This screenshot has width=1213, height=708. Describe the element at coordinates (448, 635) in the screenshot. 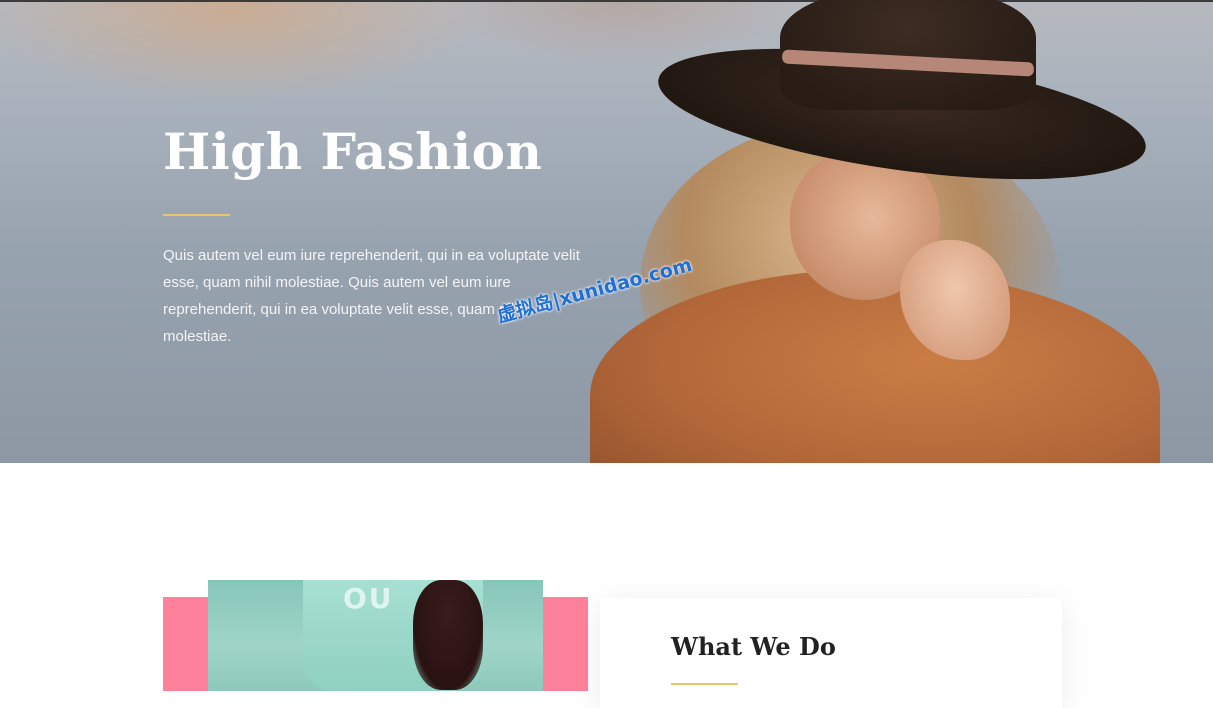

I see `model-hair-shape` at that location.